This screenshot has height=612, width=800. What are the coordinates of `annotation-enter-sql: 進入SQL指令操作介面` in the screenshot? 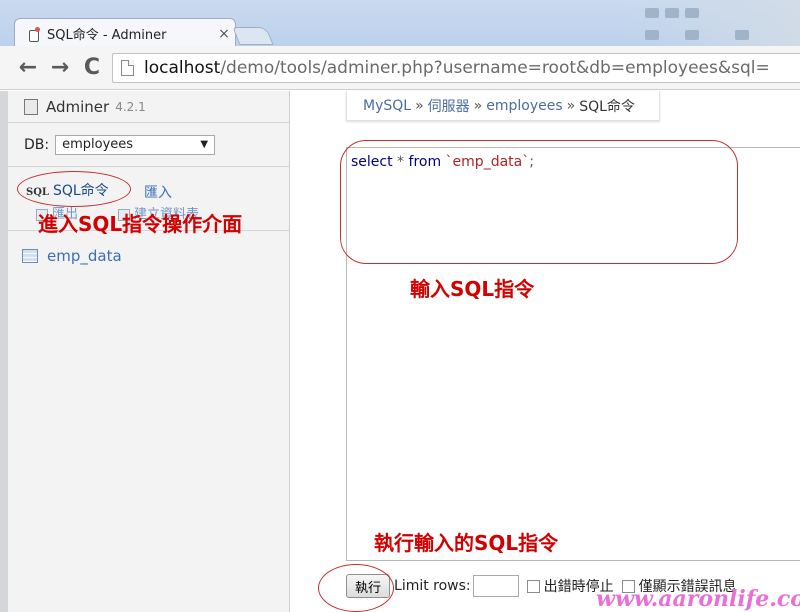 It's located at (140, 224).